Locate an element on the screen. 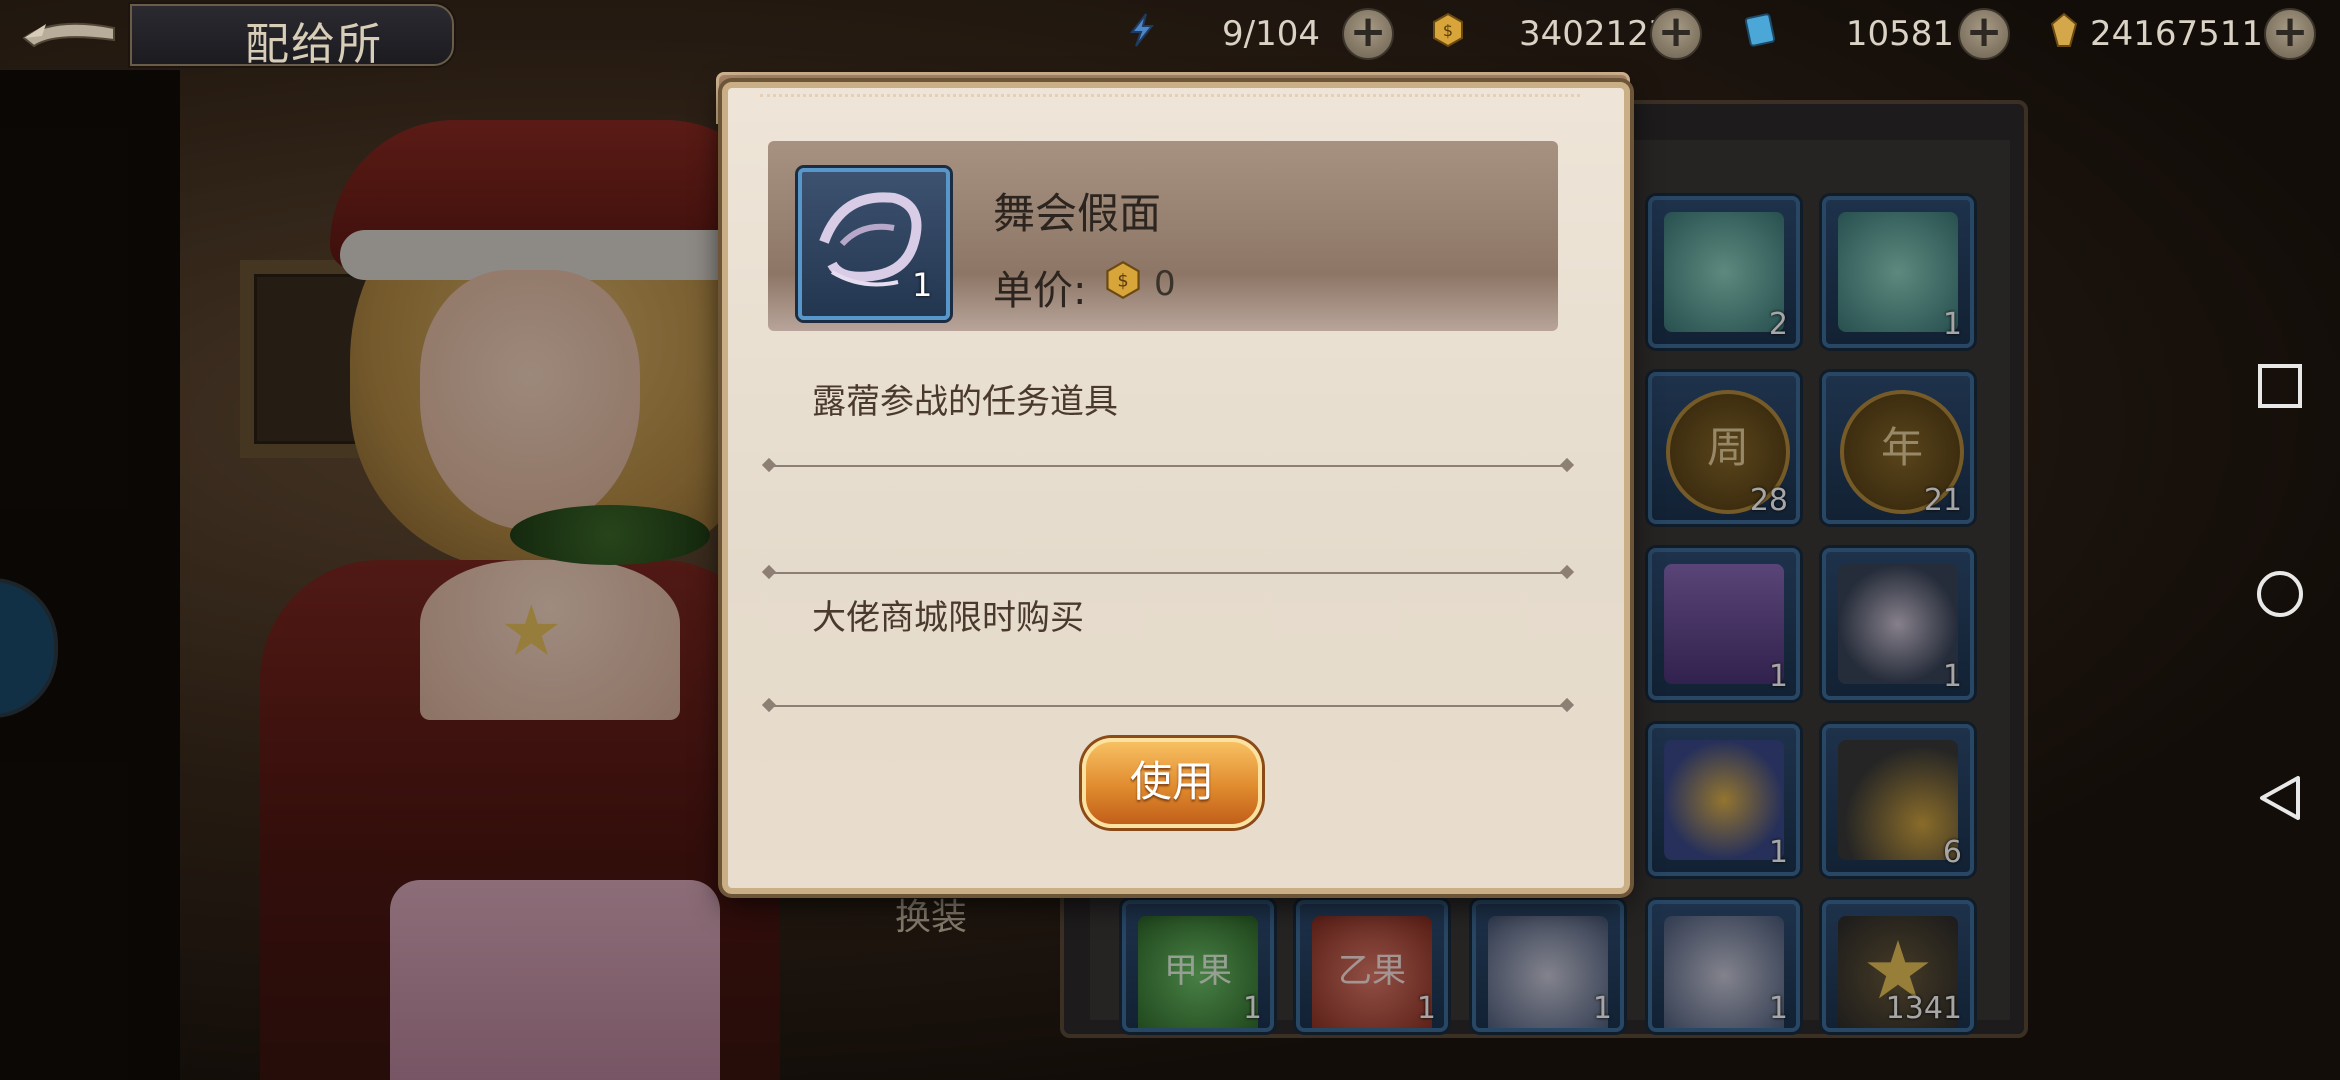 The width and height of the screenshot is (2340, 1080). energy-value: 9/104 is located at coordinates (1271, 34).